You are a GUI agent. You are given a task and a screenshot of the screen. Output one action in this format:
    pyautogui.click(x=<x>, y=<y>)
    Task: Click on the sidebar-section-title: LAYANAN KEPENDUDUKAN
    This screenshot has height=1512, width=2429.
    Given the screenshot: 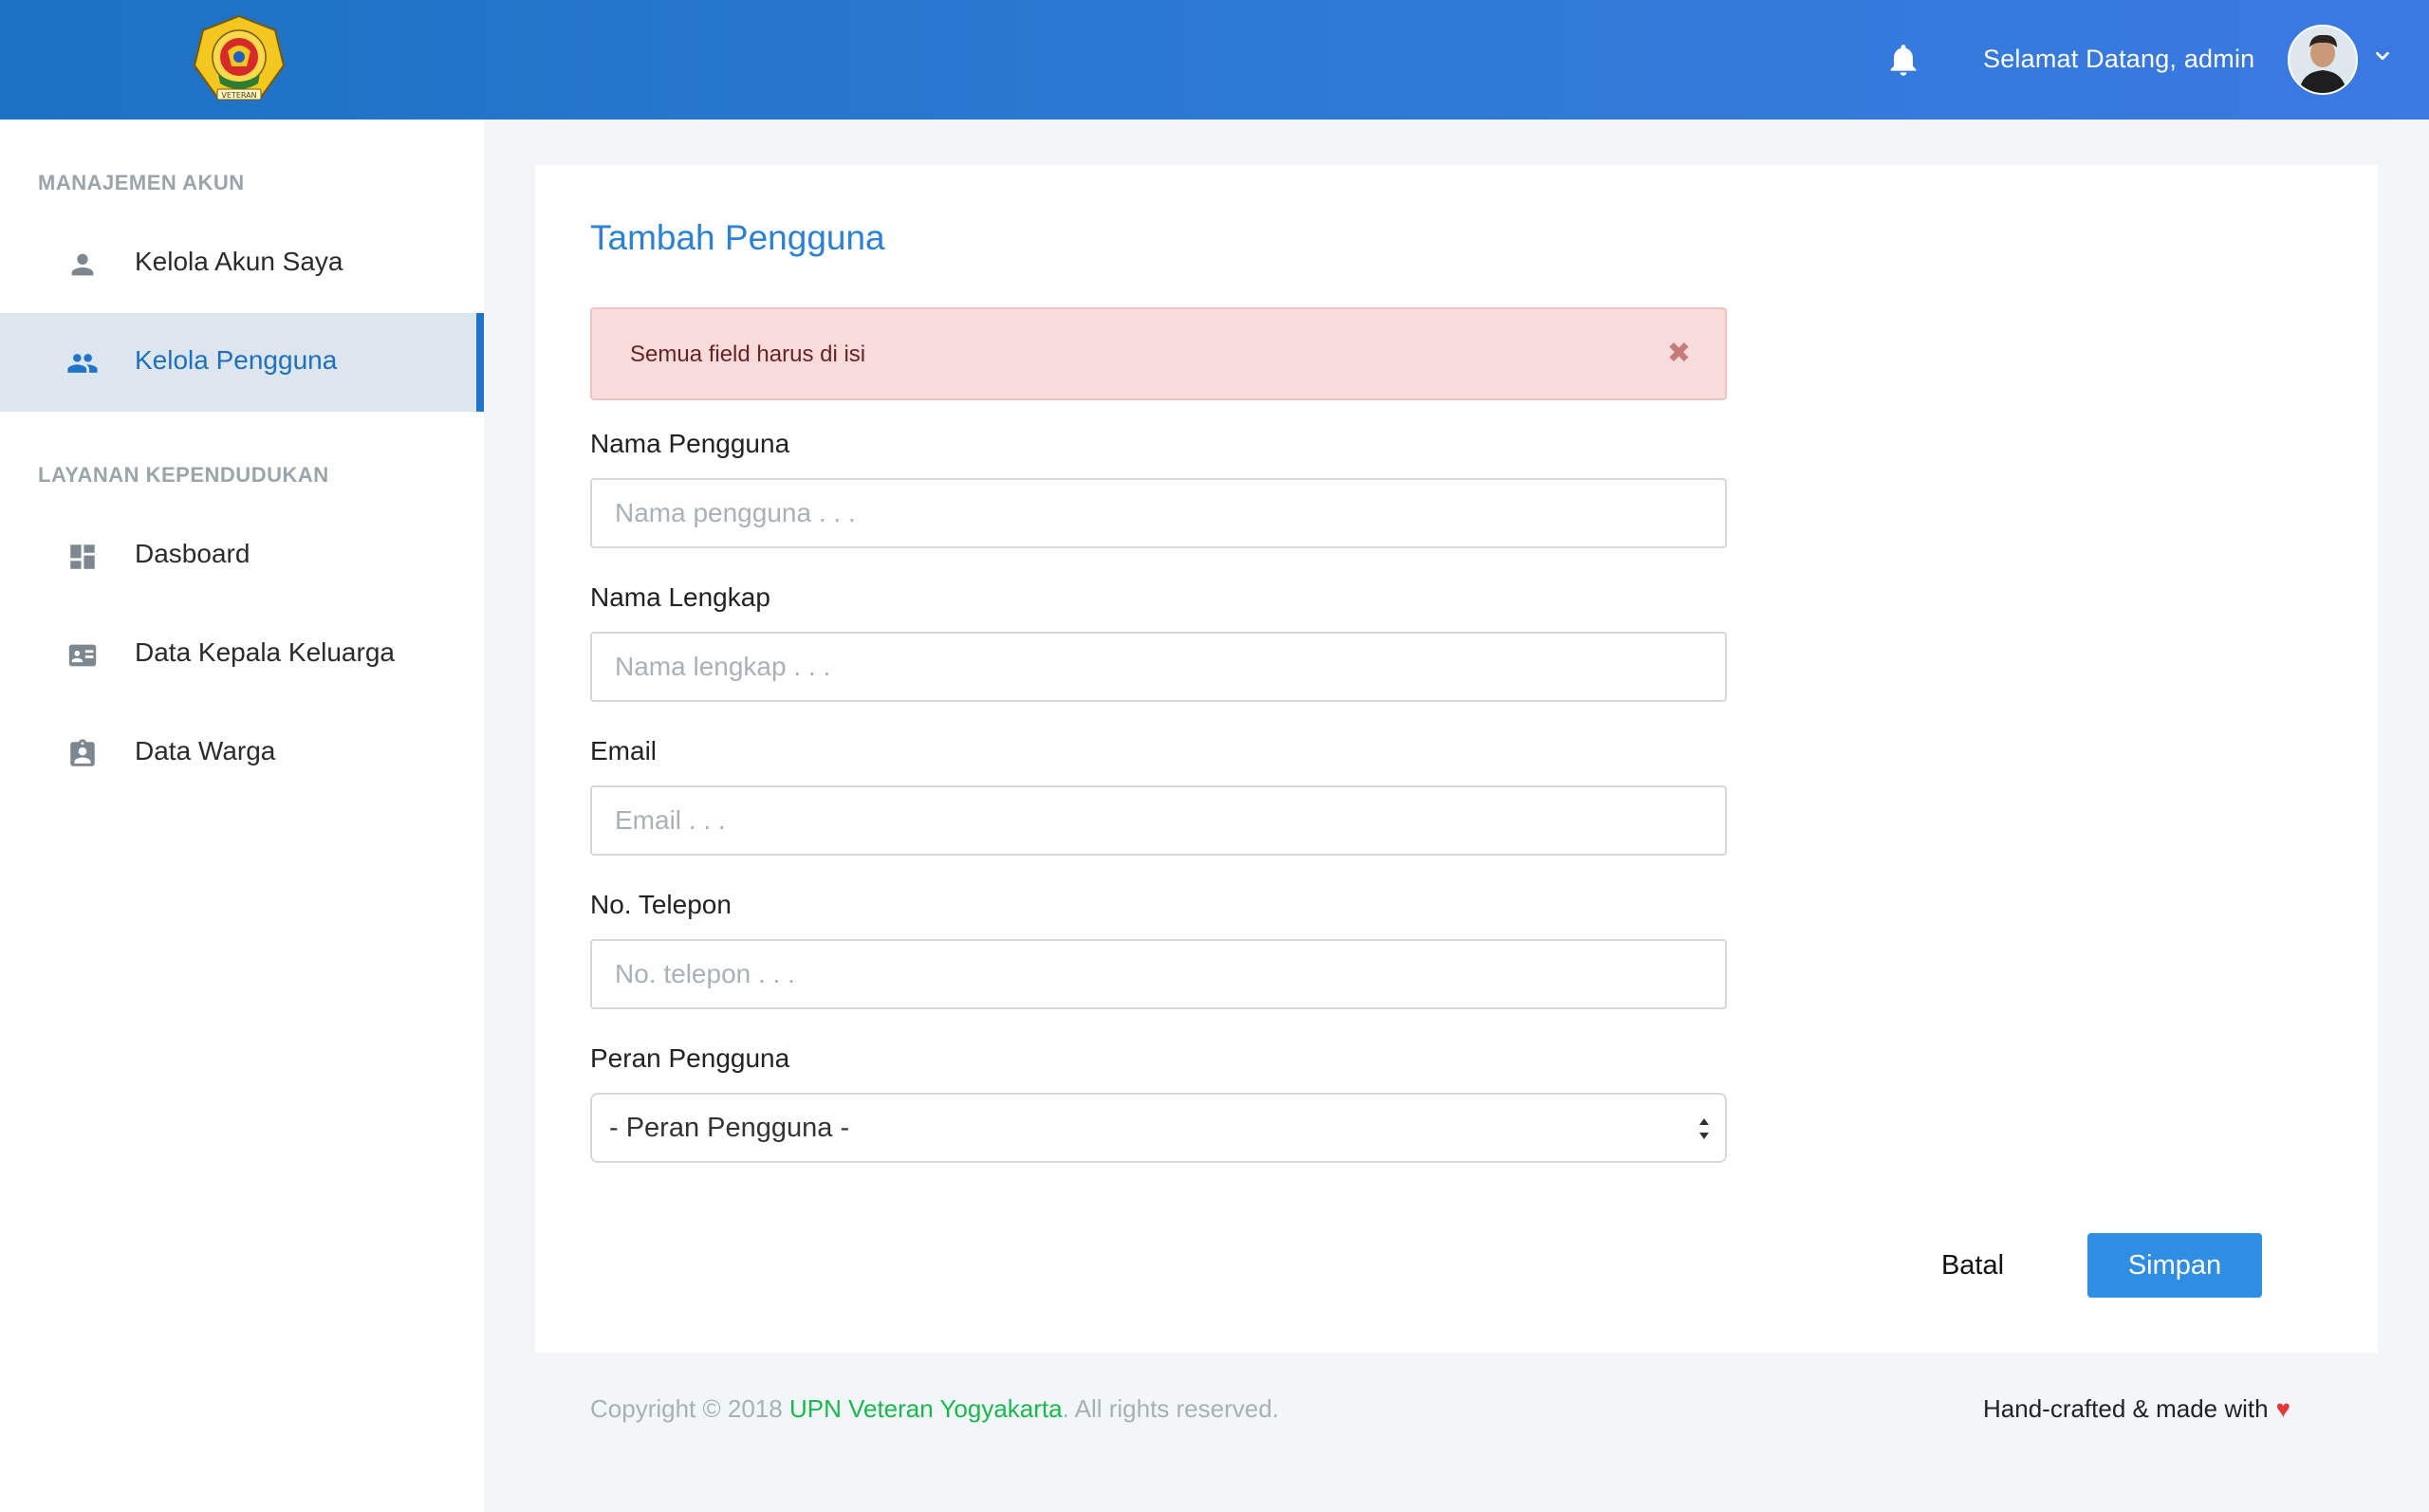 What is the action you would take?
    pyautogui.click(x=183, y=475)
    